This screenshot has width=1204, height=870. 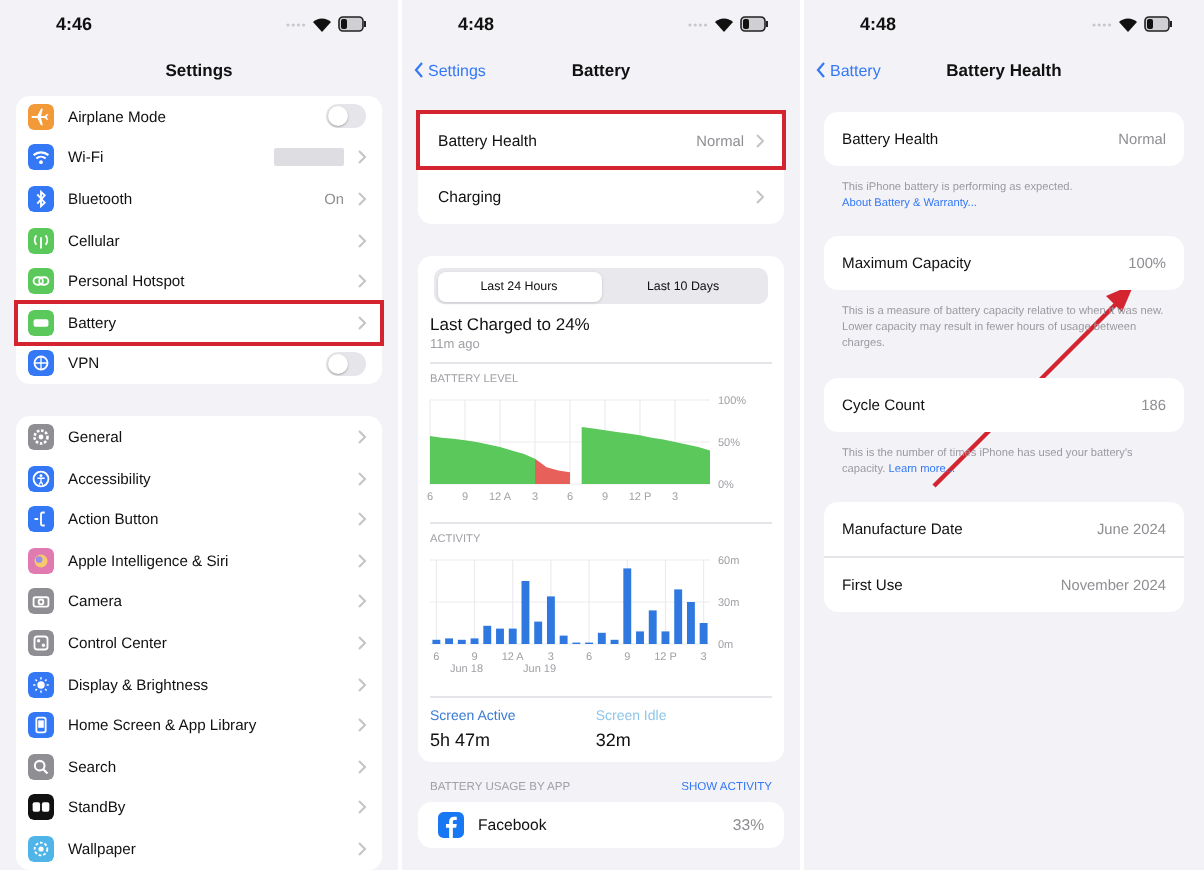 What do you see at coordinates (309, 157) in the screenshot?
I see `redacted-block` at bounding box center [309, 157].